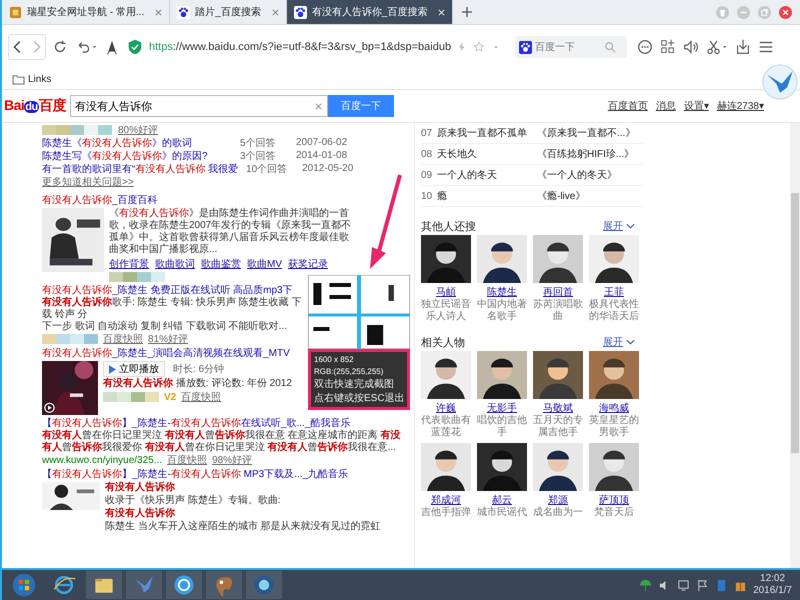  I want to click on question-date: 2007-06-02, so click(322, 142).